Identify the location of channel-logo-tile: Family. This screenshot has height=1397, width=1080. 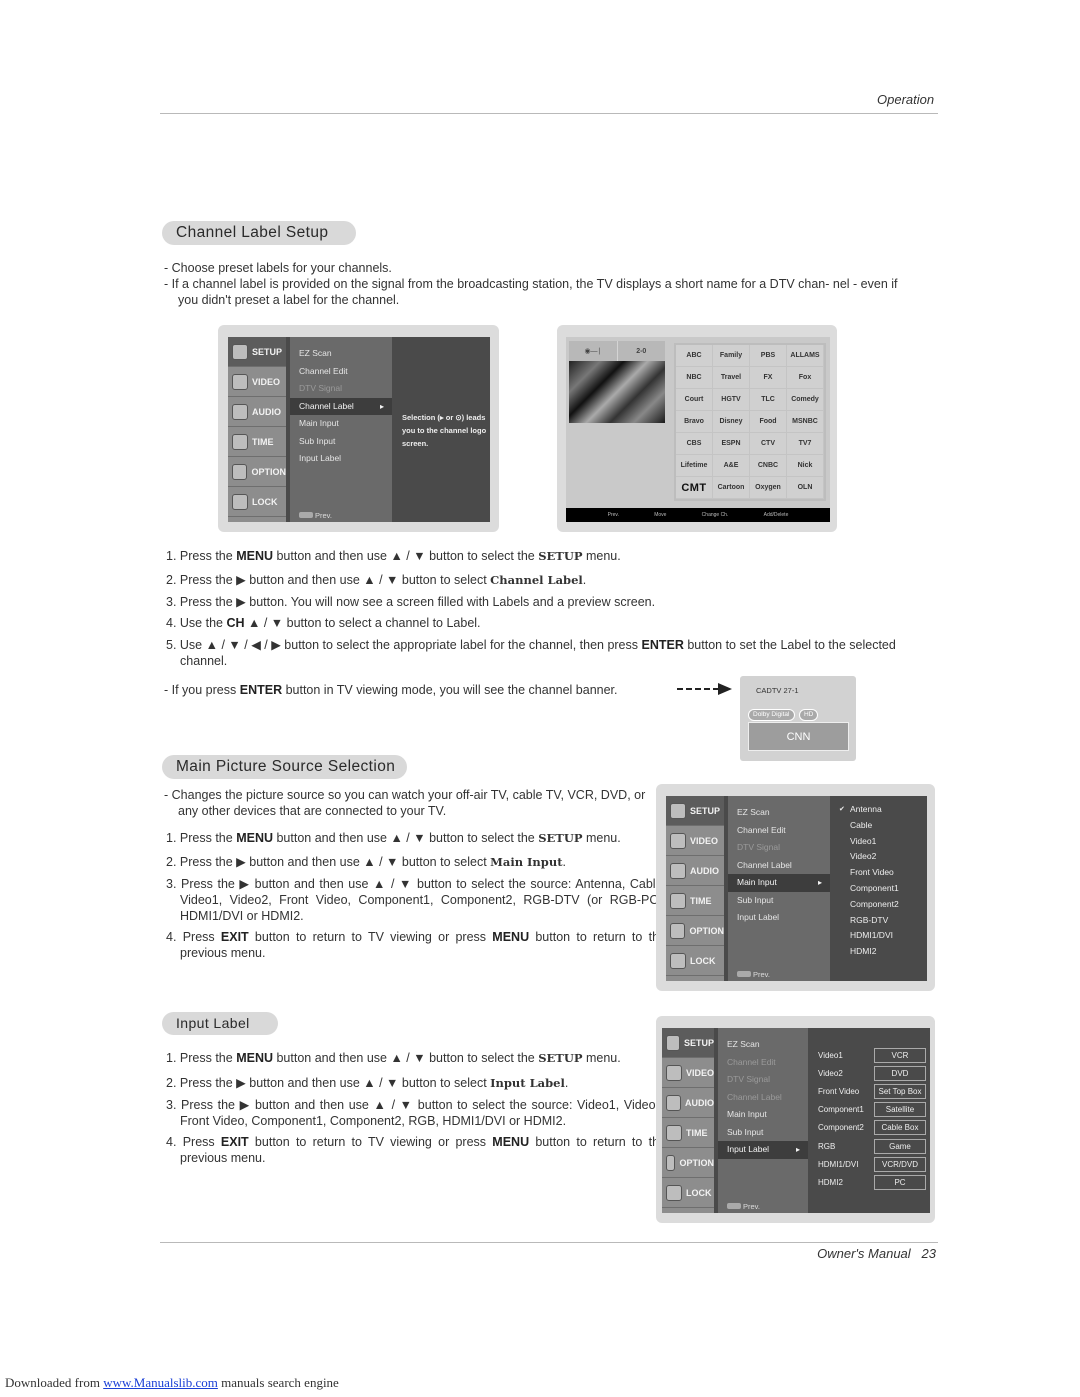
(731, 356).